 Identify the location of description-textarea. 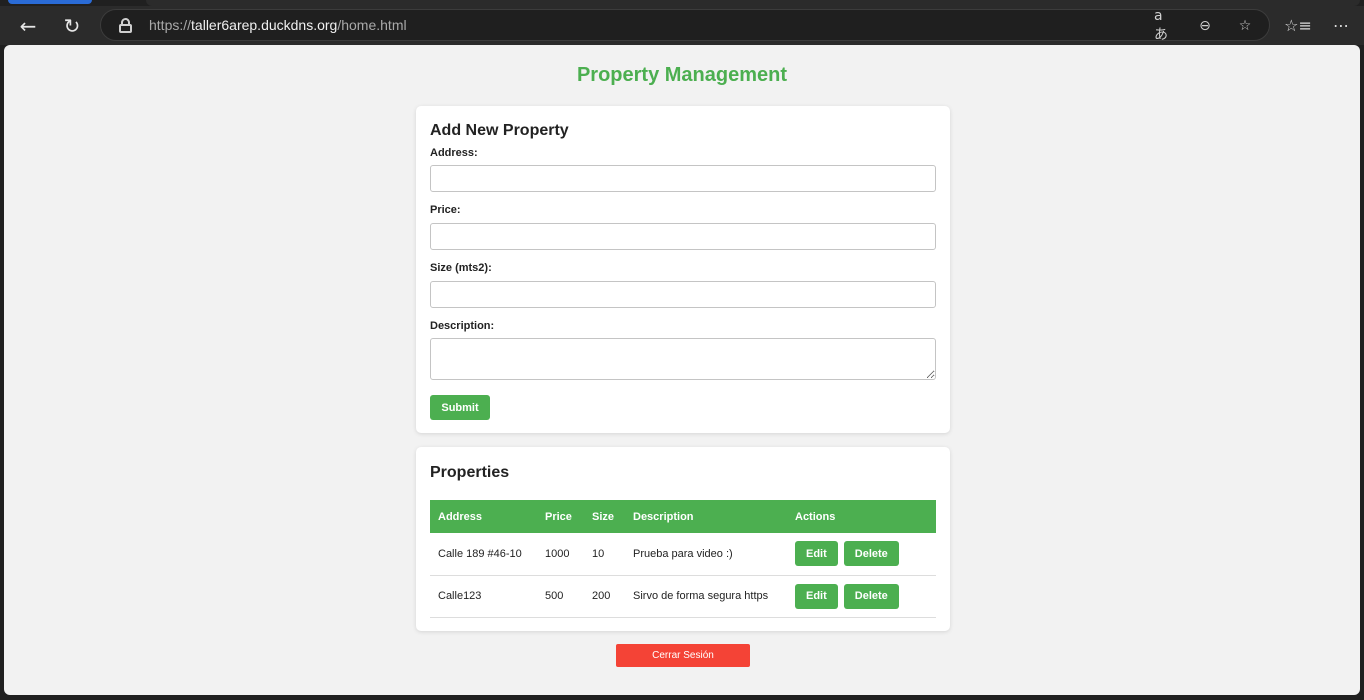
(683, 359).